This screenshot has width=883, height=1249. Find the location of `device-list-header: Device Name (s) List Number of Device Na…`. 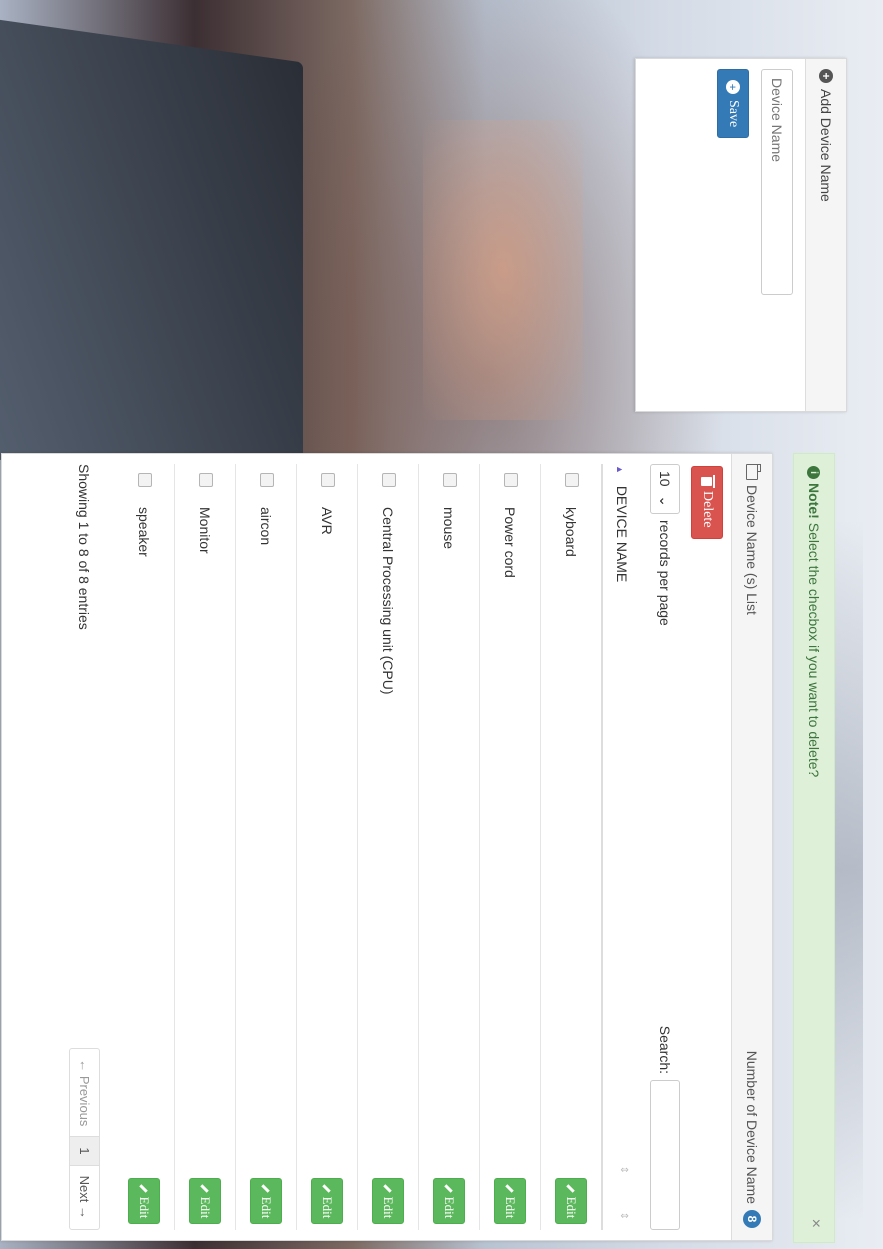

device-list-header: Device Name (s) List Number of Device Na… is located at coordinates (751, 847).